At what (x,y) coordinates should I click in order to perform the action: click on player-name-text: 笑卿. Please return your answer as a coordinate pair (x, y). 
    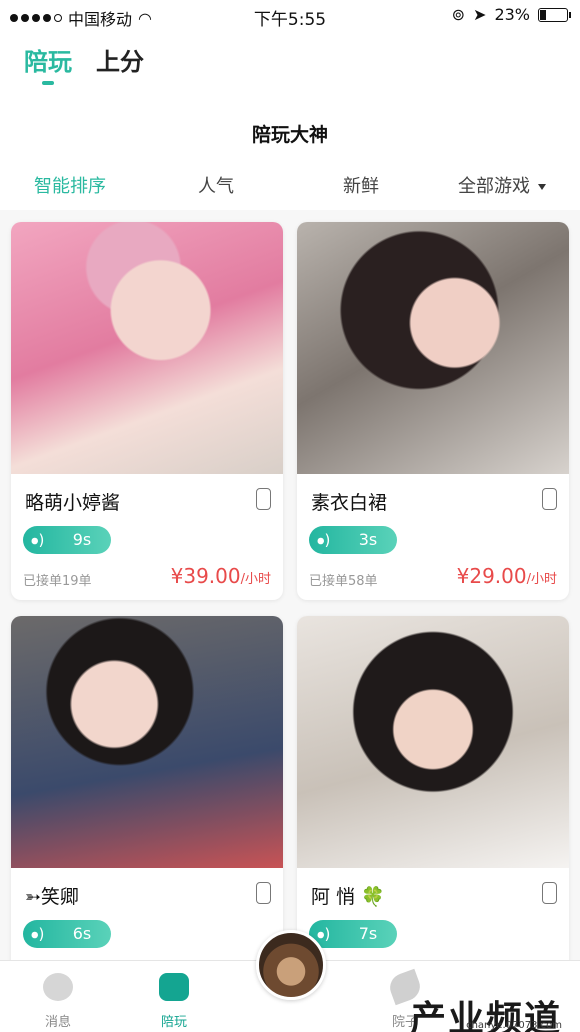
    Looking at the image, I should click on (59, 897).